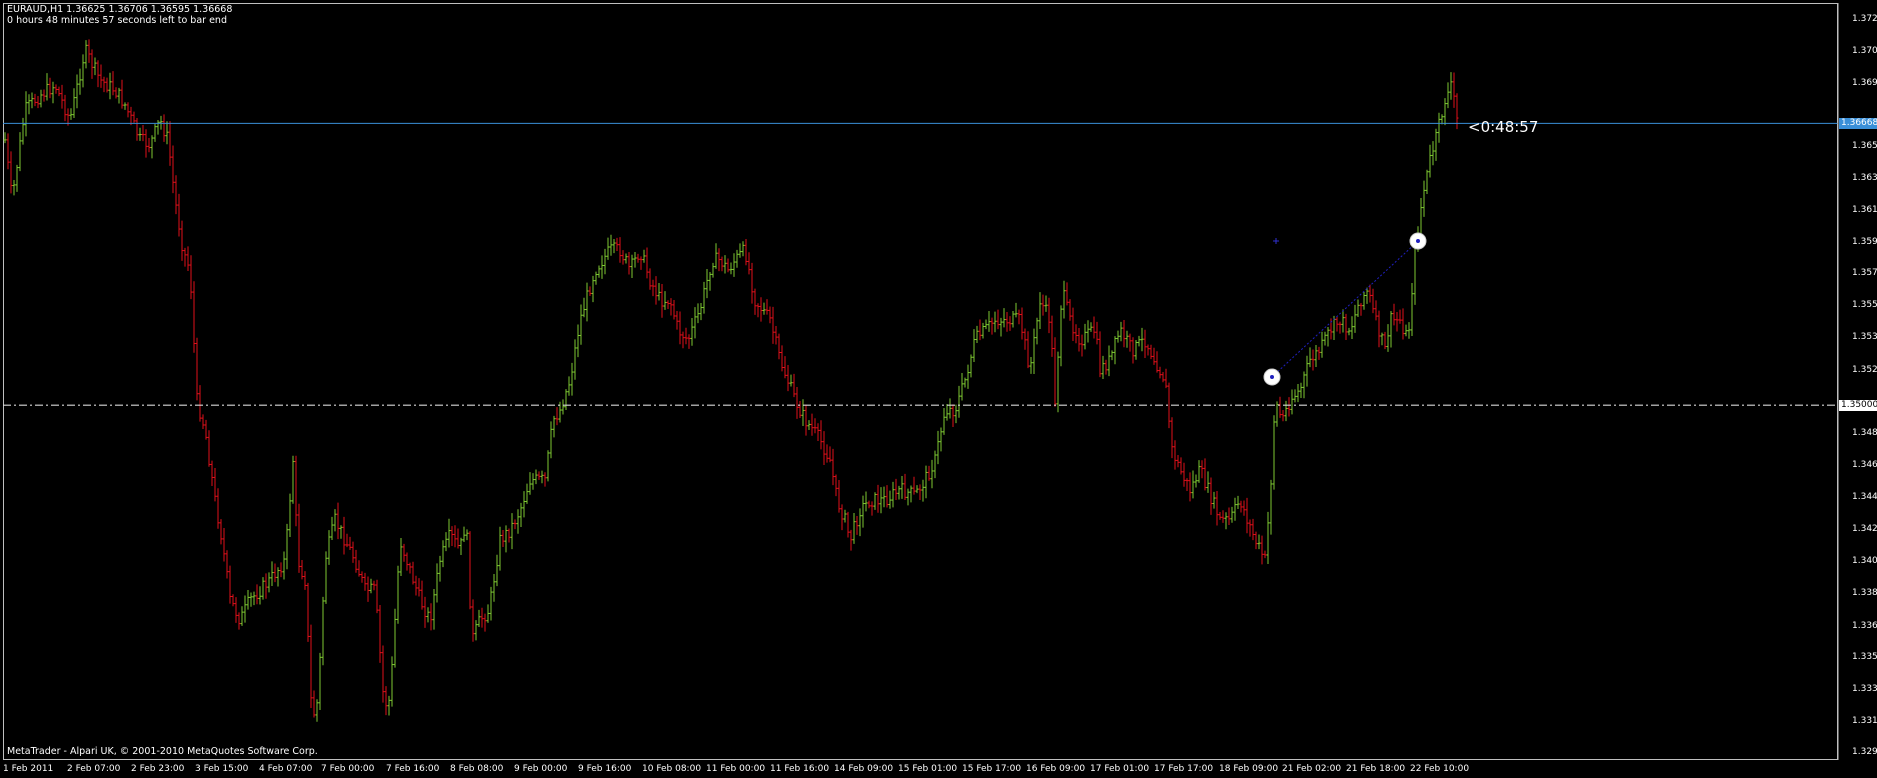 The height and width of the screenshot is (778, 1877). What do you see at coordinates (94, 769) in the screenshot?
I see `time-tick: 2 Feb 07:00` at bounding box center [94, 769].